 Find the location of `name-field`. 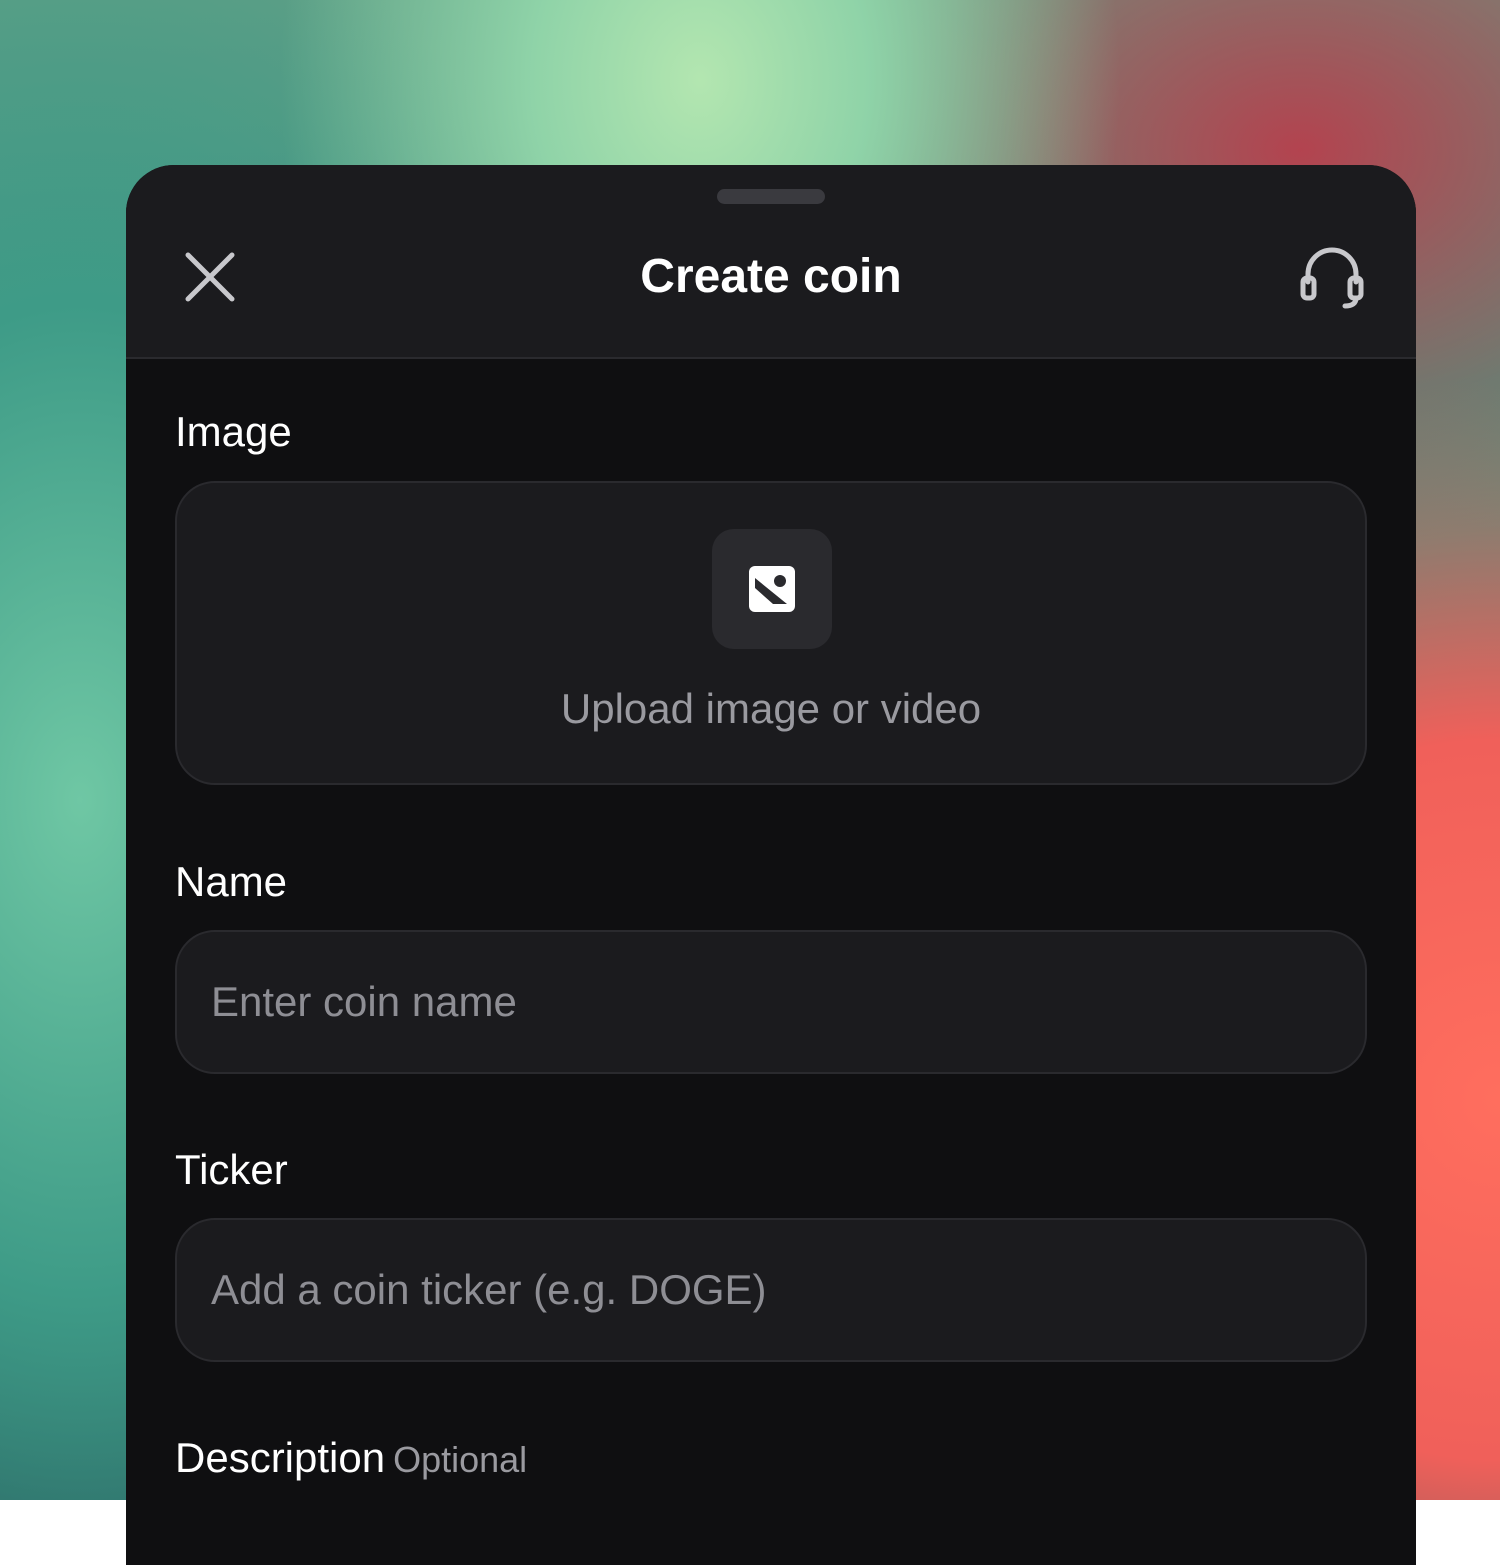

name-field is located at coordinates (771, 1002).